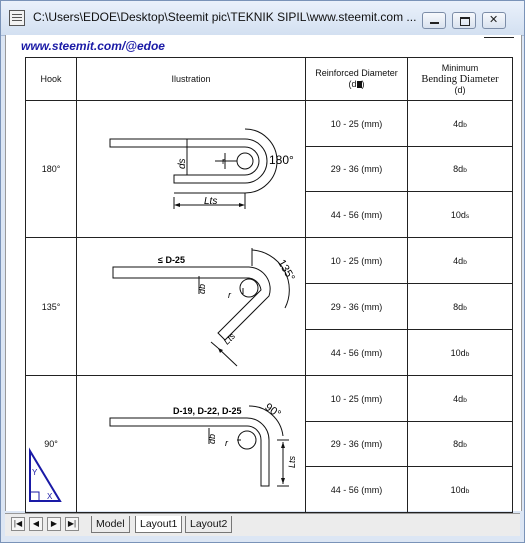 The height and width of the screenshot is (543, 525). Describe the element at coordinates (207, 411) in the screenshot. I see `bar-label: D-19, D-22, D-25` at that location.